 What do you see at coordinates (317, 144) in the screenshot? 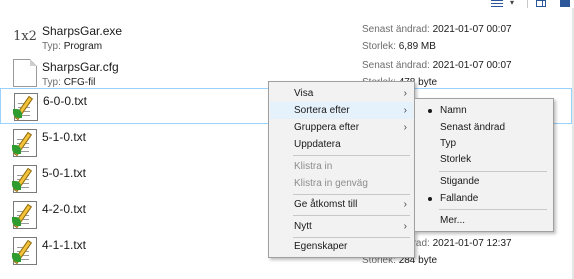
I see `menu-item-label: Uppdatera` at bounding box center [317, 144].